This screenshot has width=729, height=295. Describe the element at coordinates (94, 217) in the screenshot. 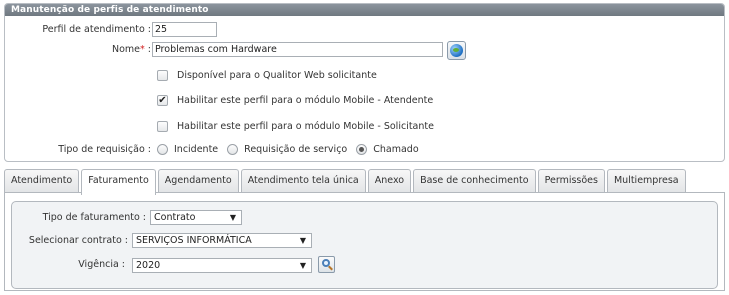

I see `tipo-faturamento-label: Tipo de faturamento :` at that location.